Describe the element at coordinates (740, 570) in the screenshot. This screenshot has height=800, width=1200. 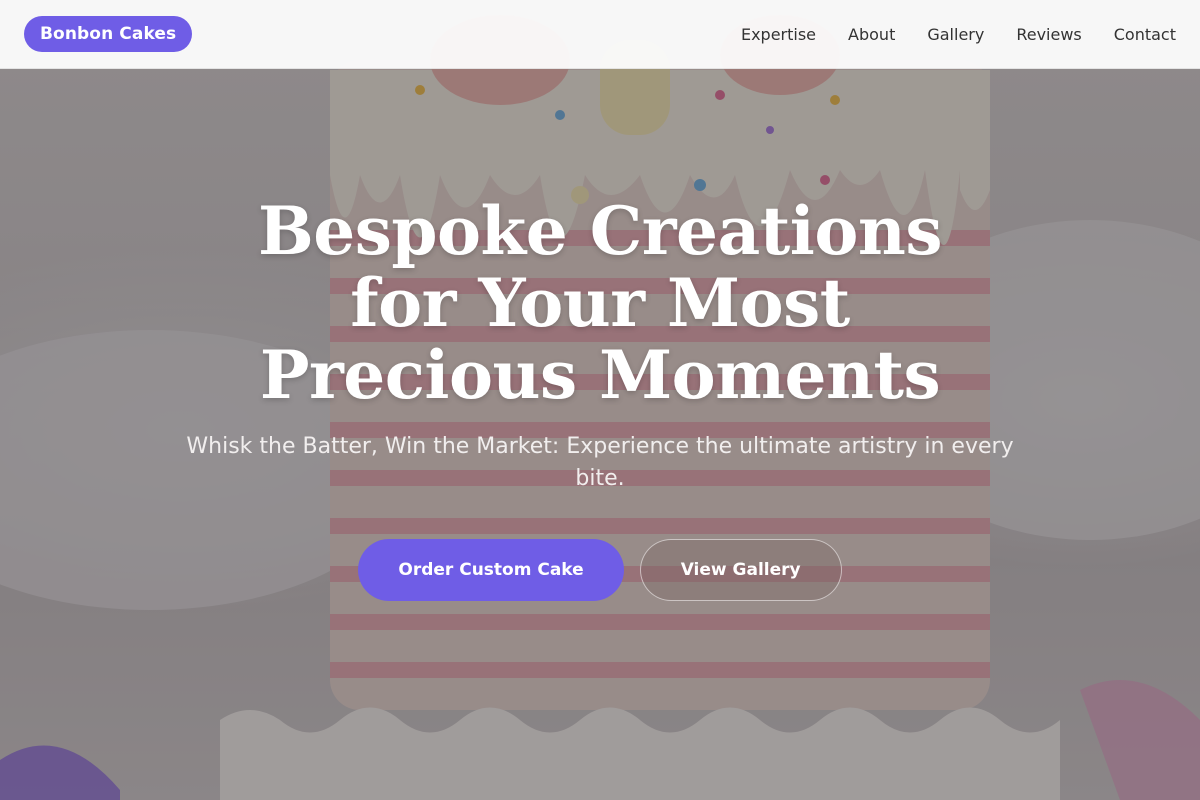
I see `view-gallery-button: View Gallery` at that location.